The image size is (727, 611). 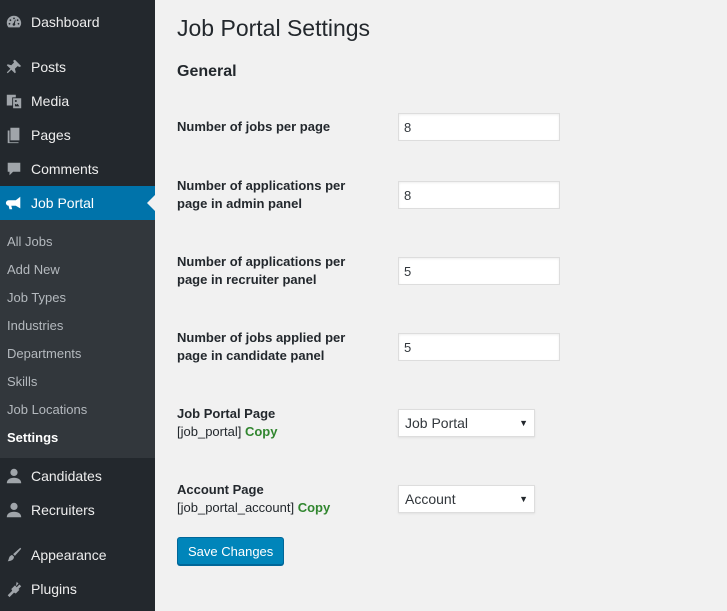 I want to click on menu-item-label: Pages, so click(x=51, y=135).